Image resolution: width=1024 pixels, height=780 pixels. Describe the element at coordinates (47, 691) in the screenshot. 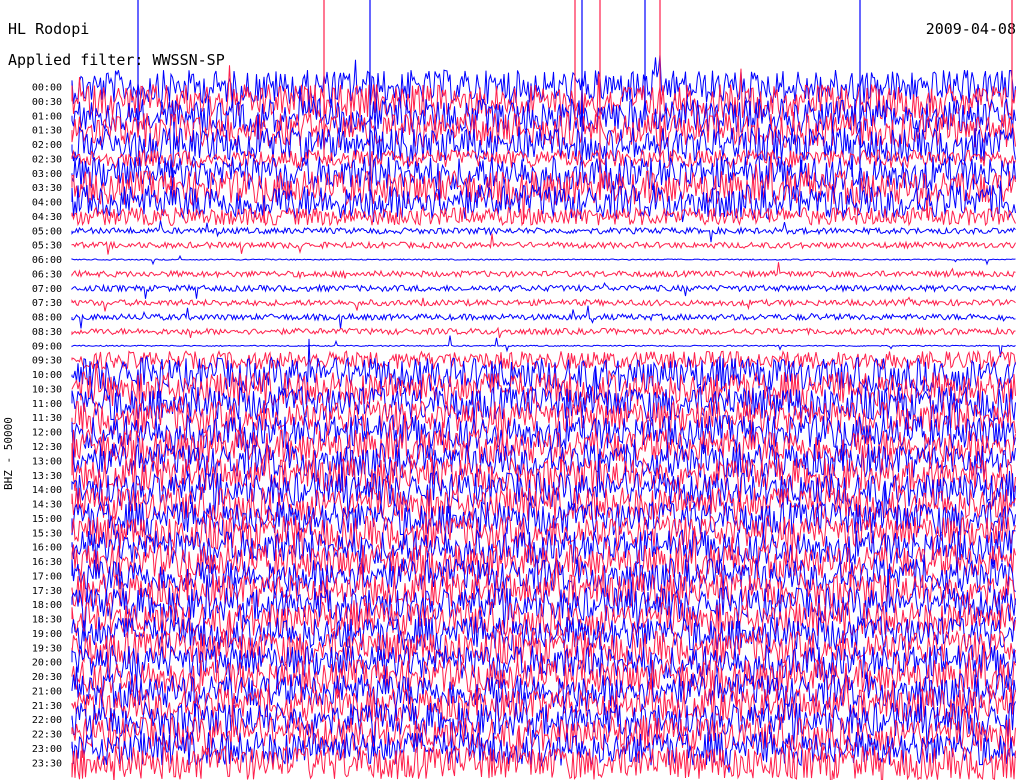

I see `time-tick-label: 21:00` at that location.